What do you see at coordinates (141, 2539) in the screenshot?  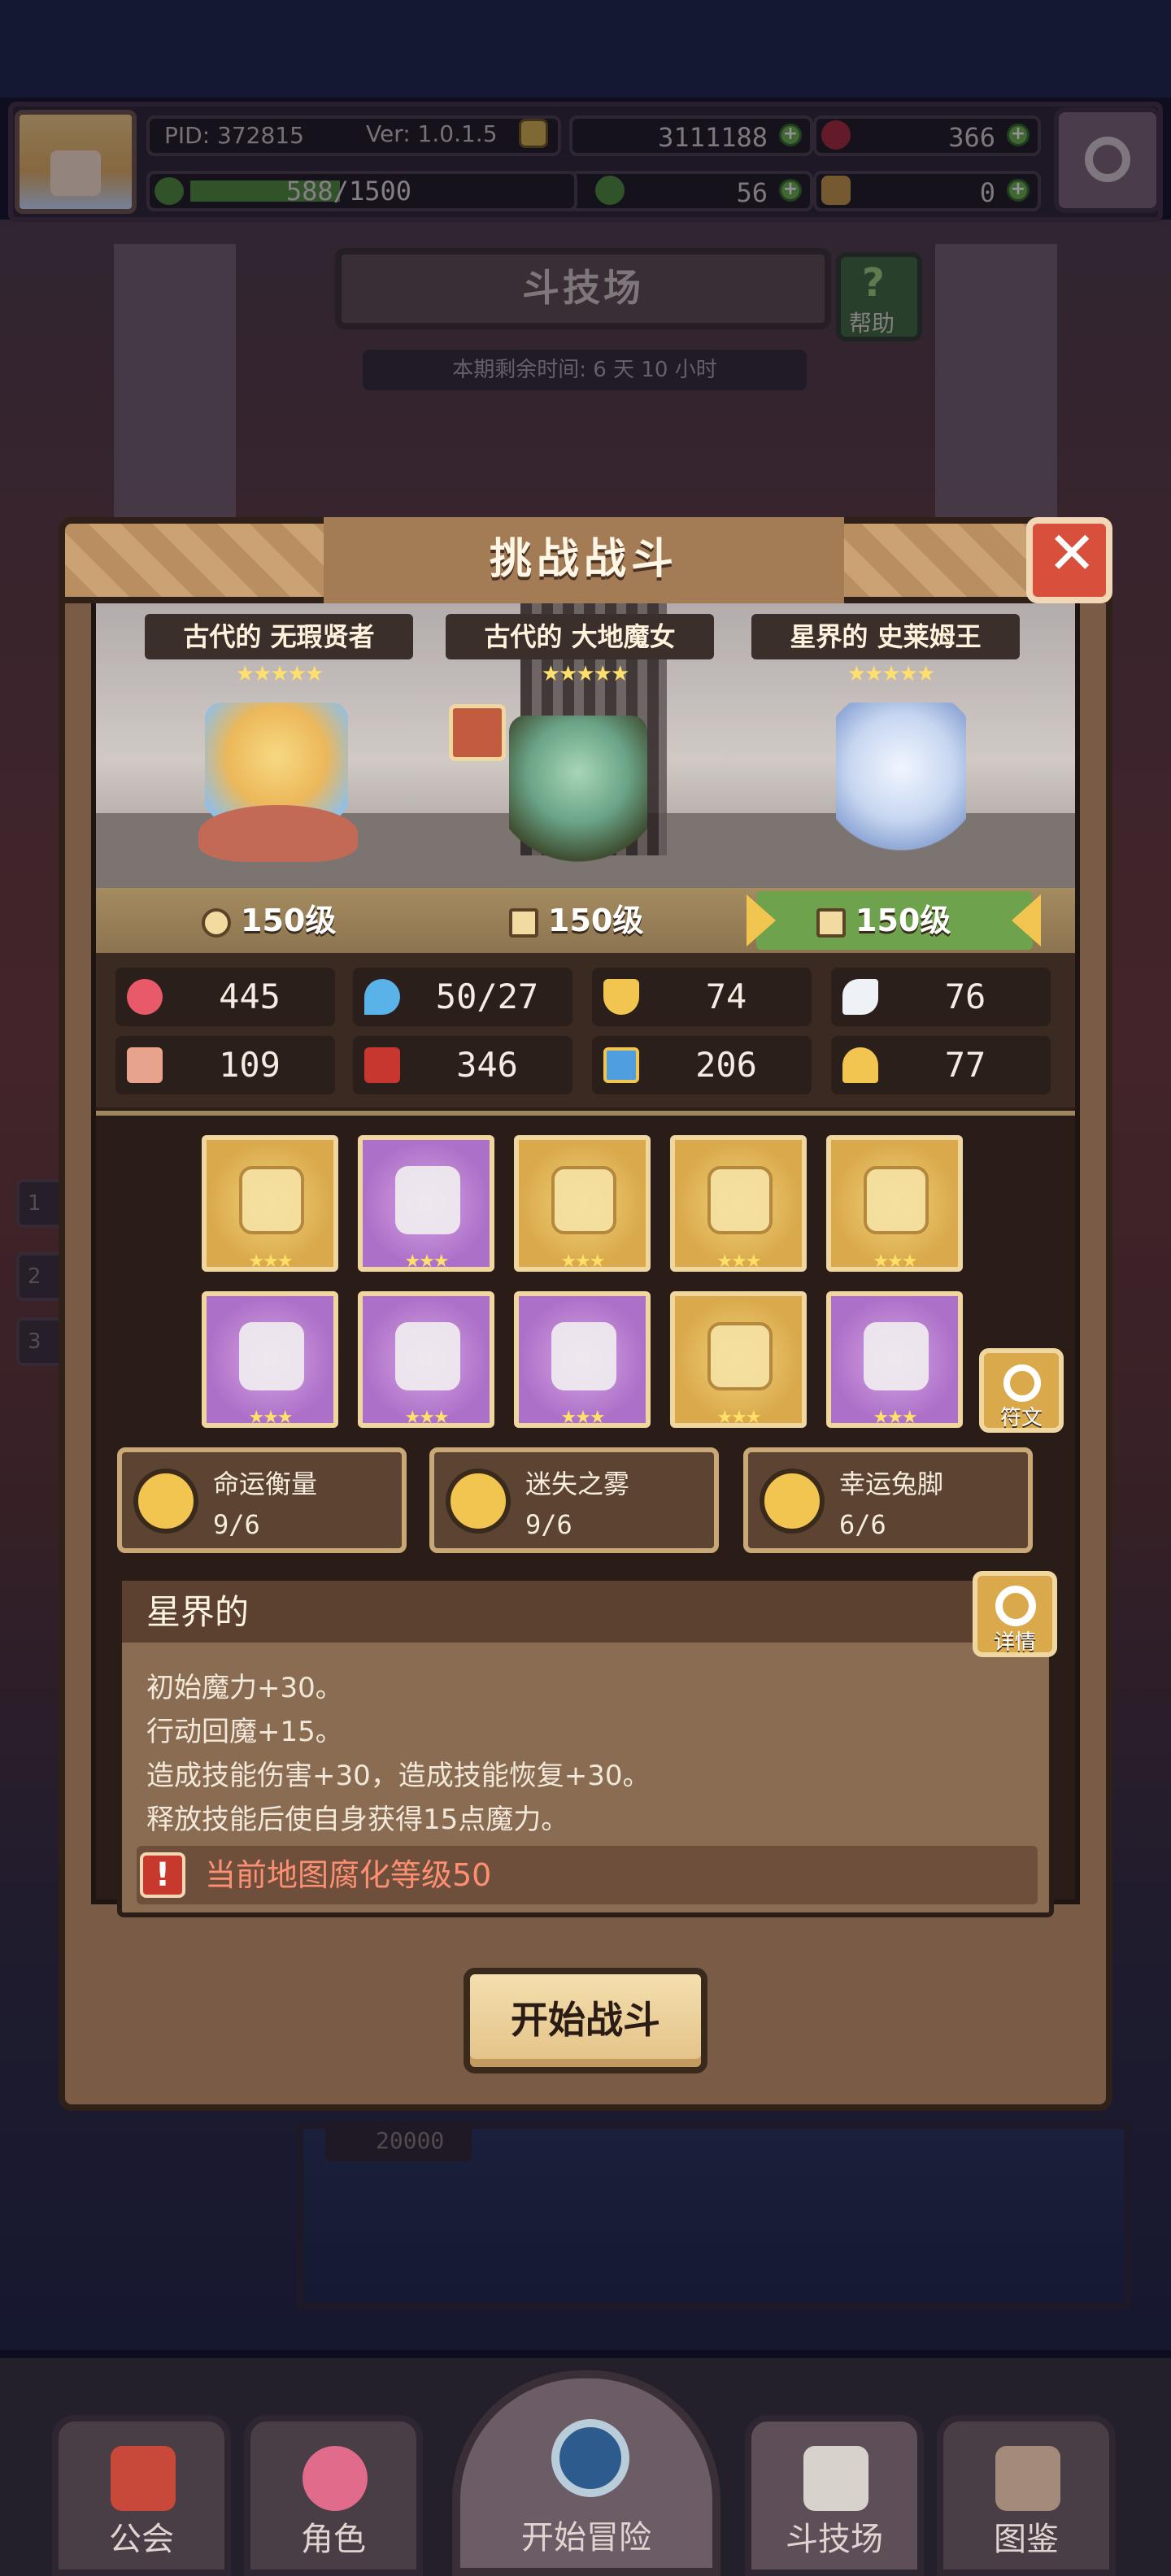 I see `nav-guild-label: 公会` at bounding box center [141, 2539].